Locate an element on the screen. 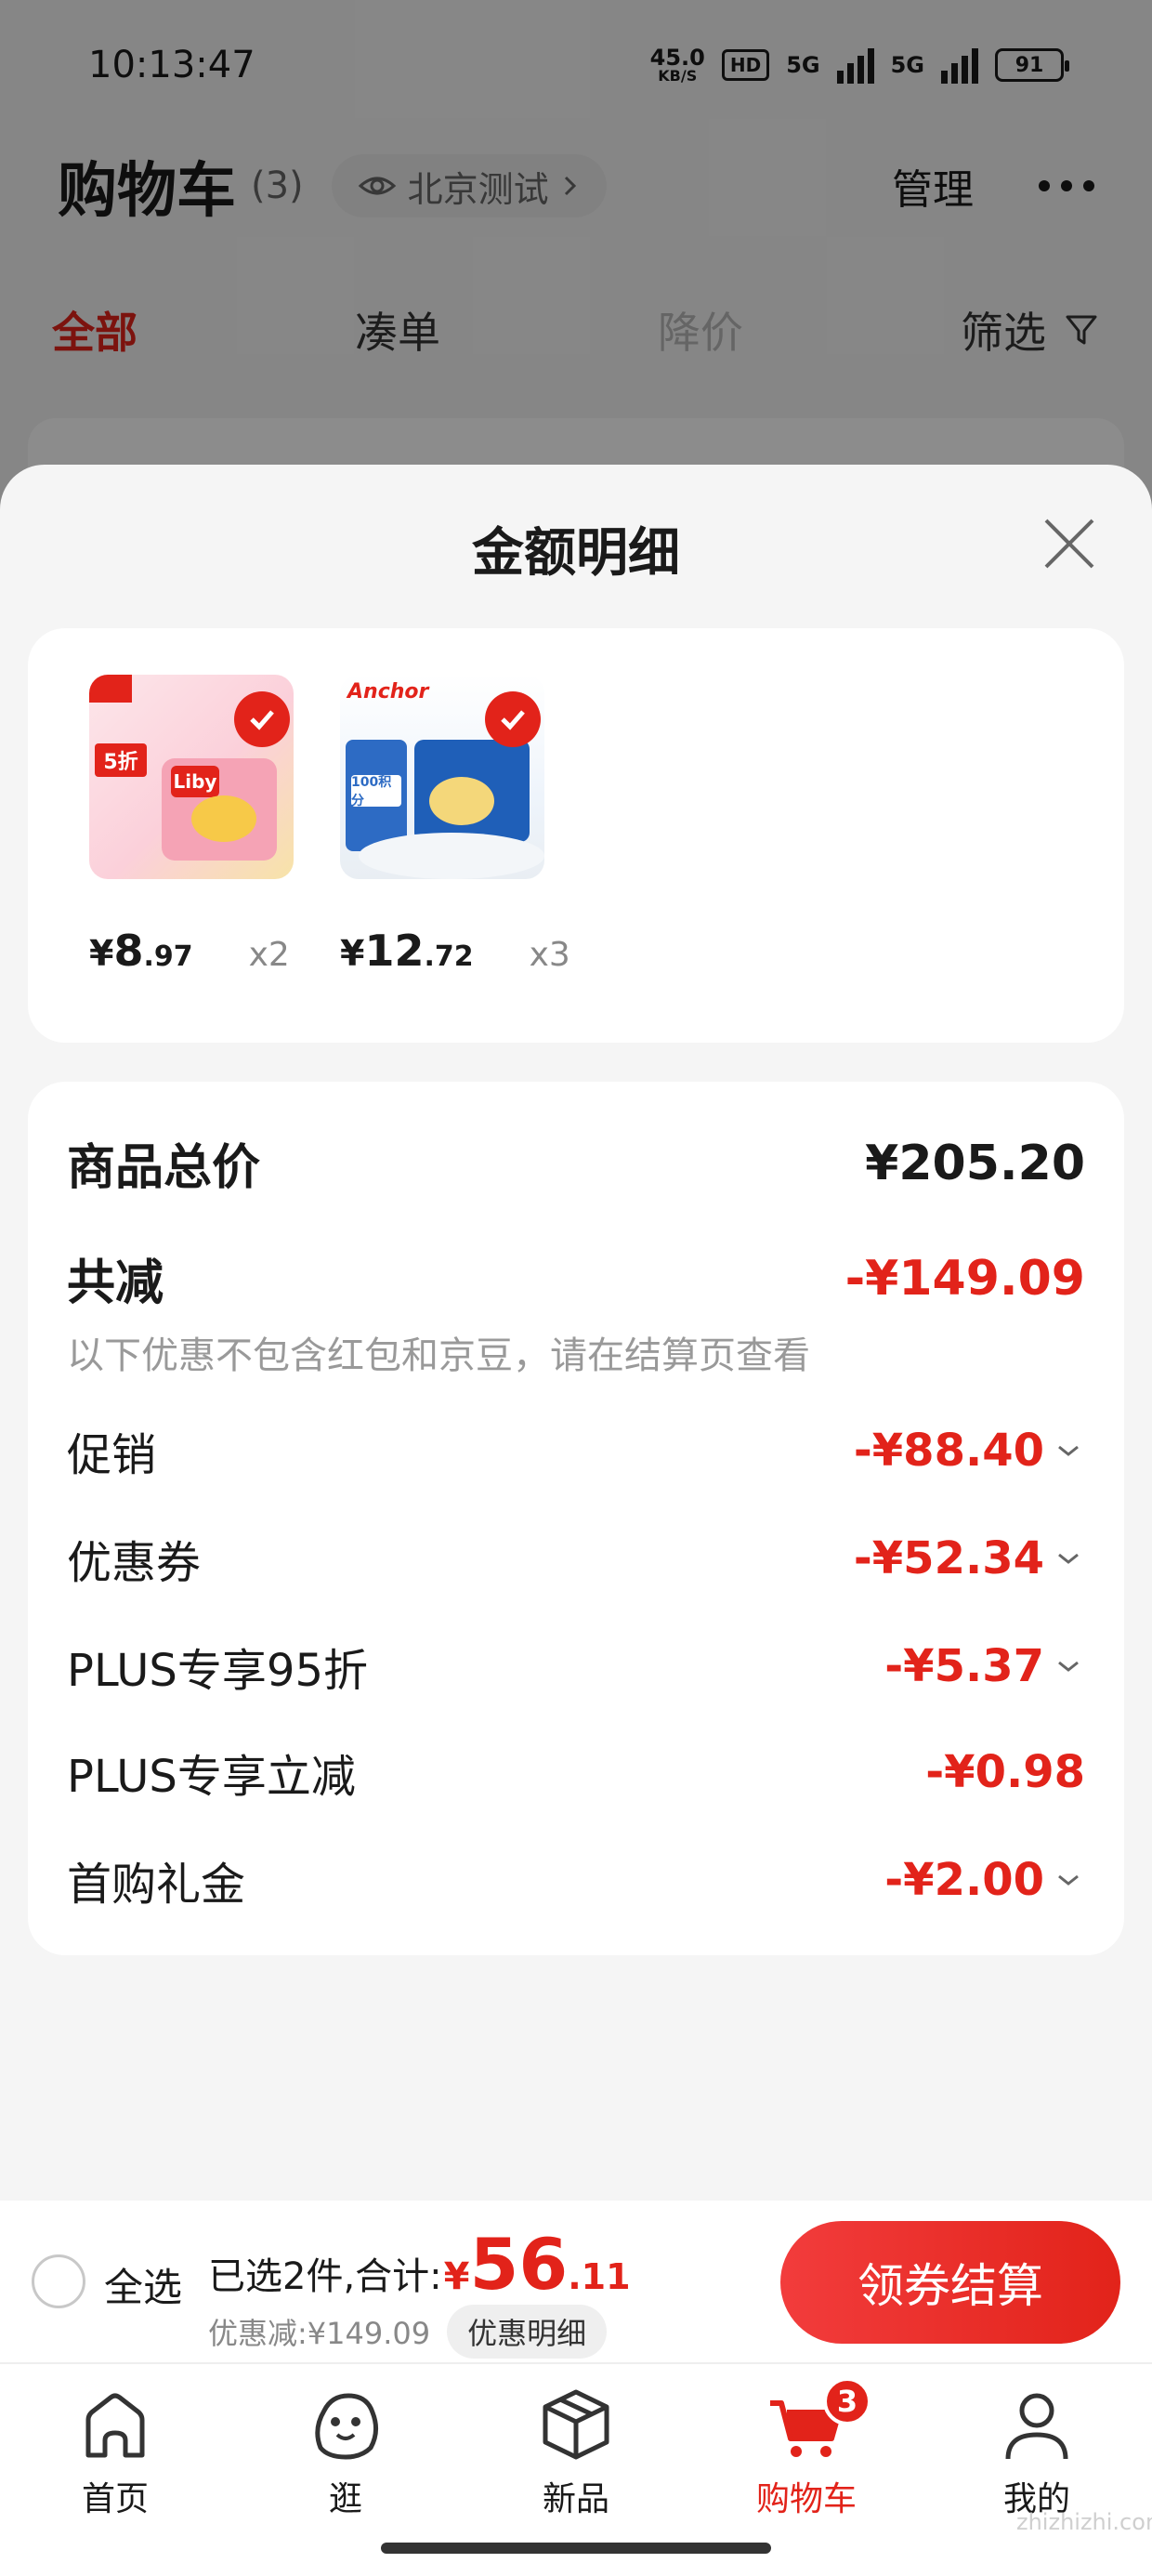  plus-instant-row: PLUS专享立减 -¥0.98 is located at coordinates (576, 1772).